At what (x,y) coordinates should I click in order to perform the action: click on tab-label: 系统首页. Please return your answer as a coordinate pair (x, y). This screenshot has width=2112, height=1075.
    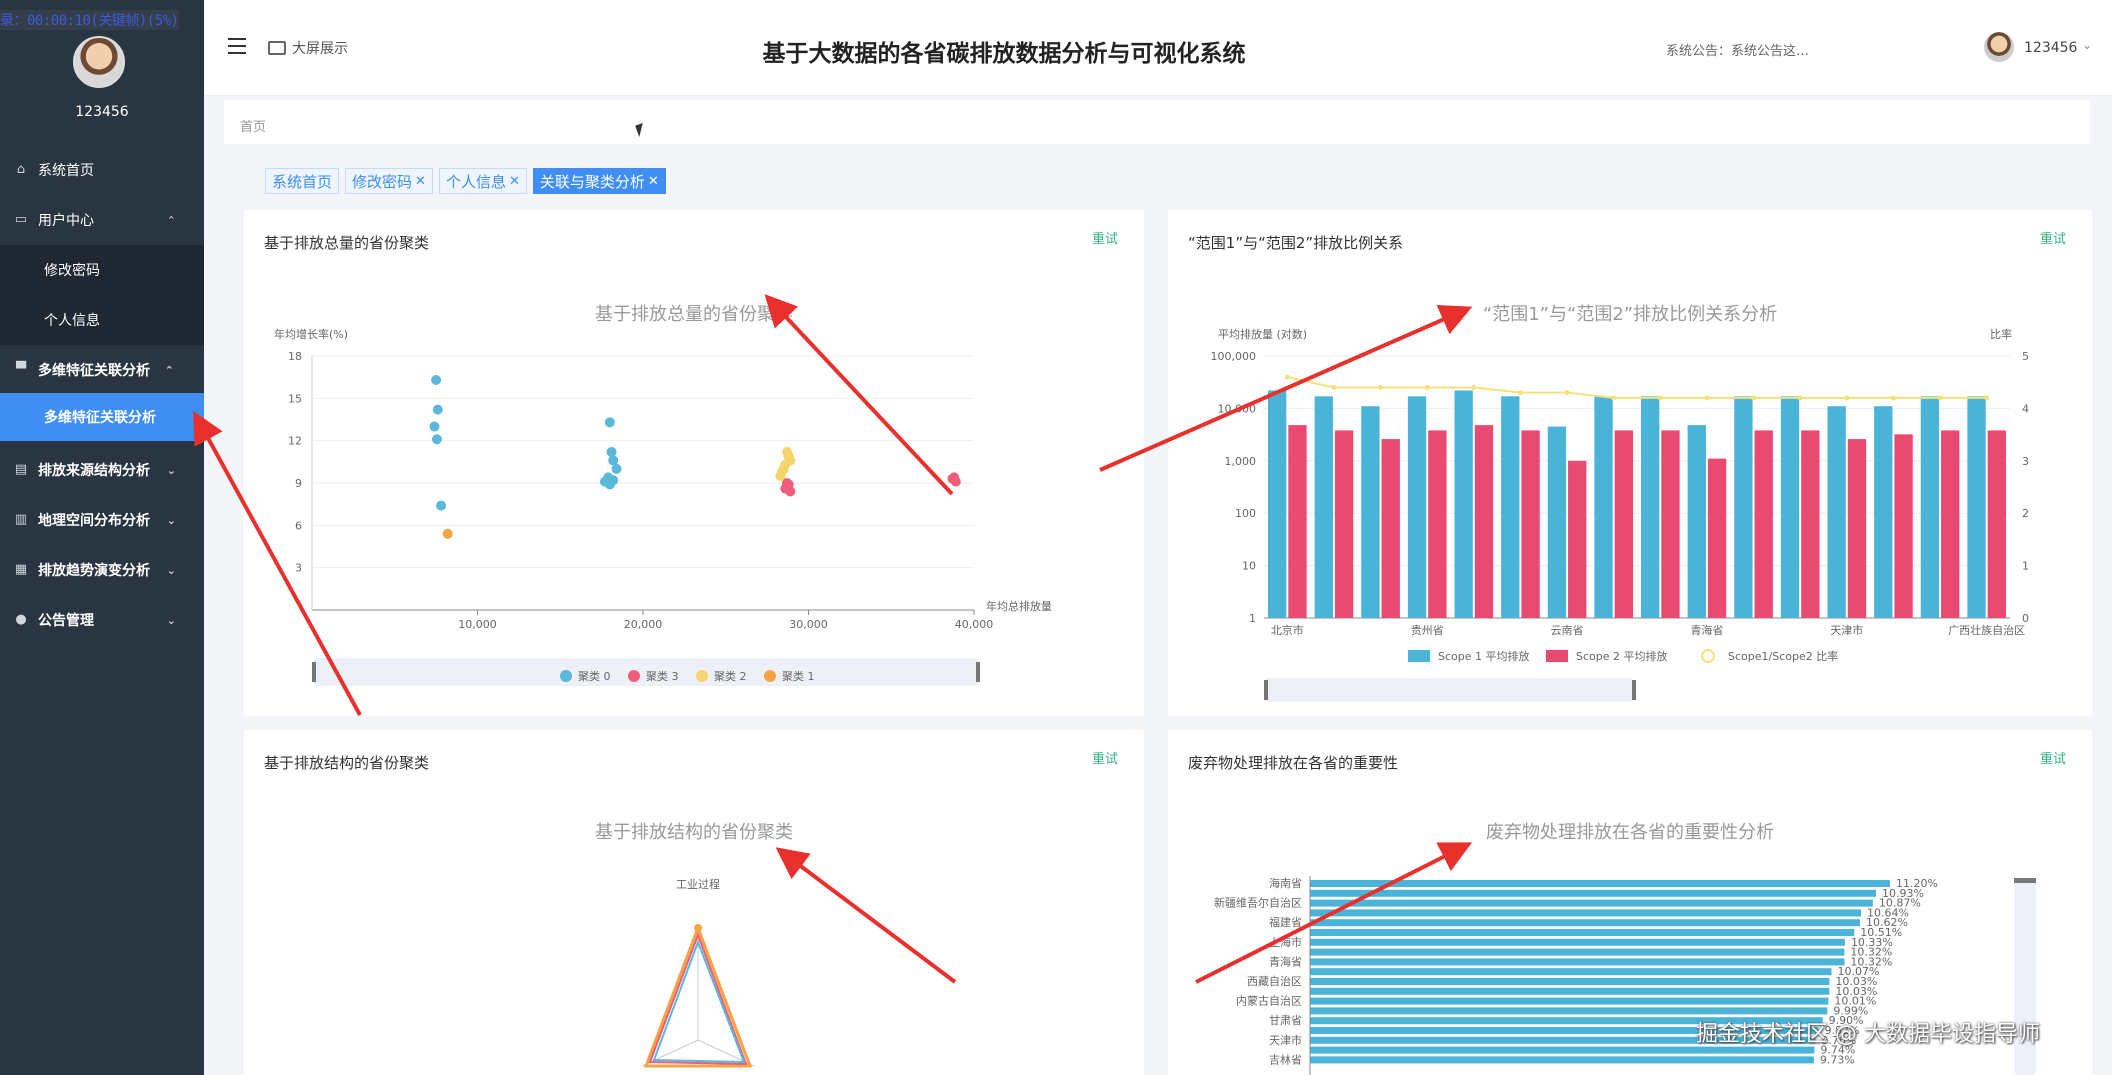
    Looking at the image, I should click on (302, 181).